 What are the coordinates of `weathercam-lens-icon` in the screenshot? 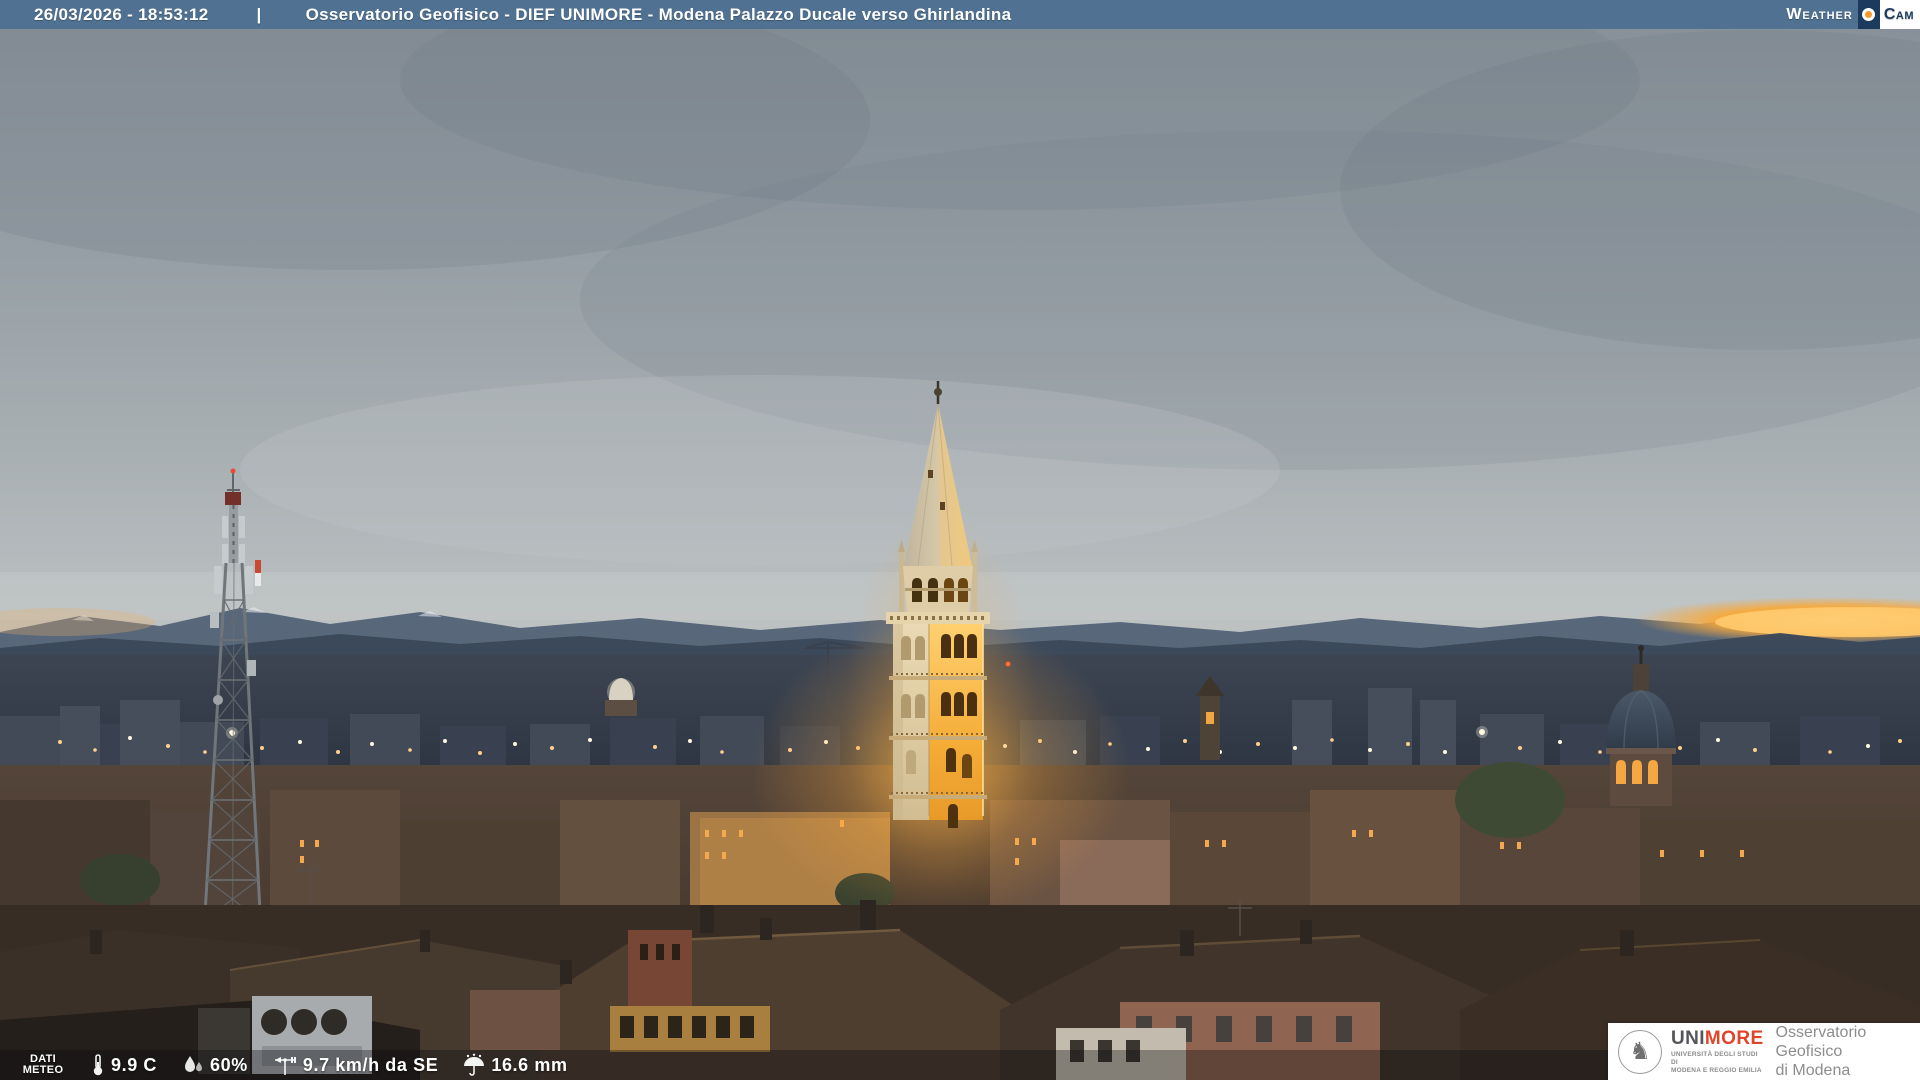 It's located at (1868, 14).